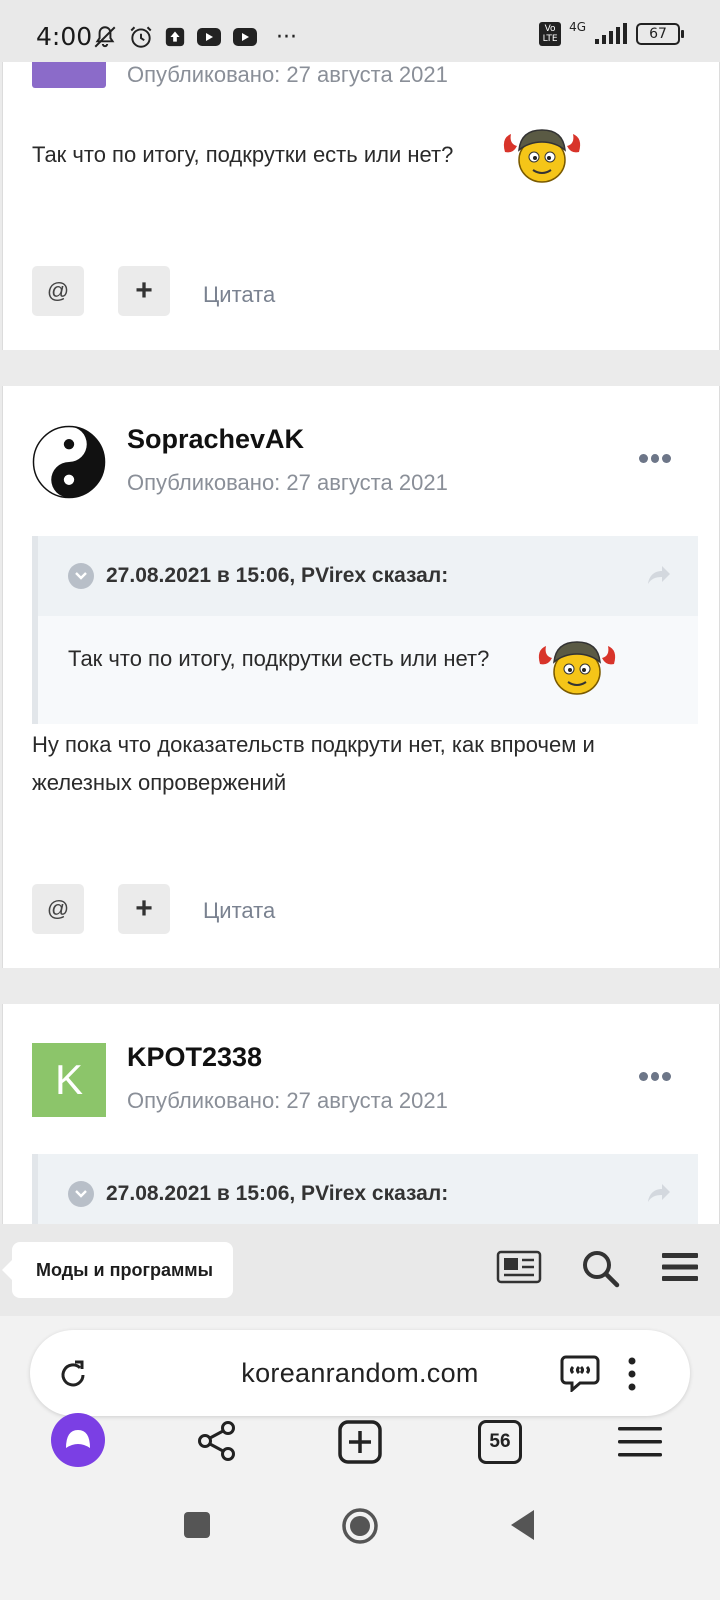  What do you see at coordinates (194, 37) in the screenshot?
I see `status-notification-icons: ···` at bounding box center [194, 37].